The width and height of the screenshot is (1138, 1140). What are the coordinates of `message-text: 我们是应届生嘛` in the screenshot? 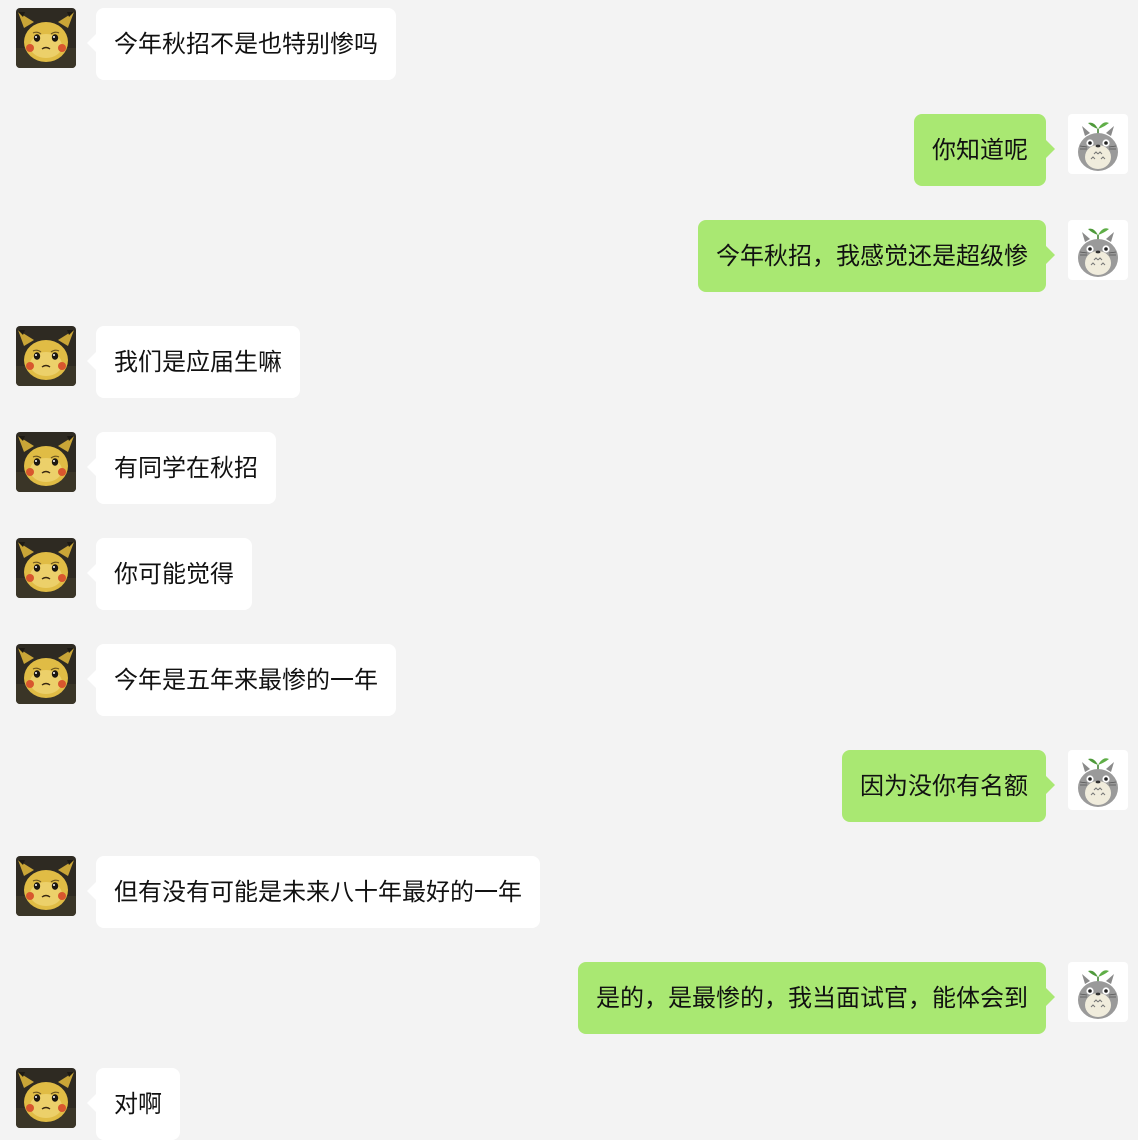 It's located at (198, 362).